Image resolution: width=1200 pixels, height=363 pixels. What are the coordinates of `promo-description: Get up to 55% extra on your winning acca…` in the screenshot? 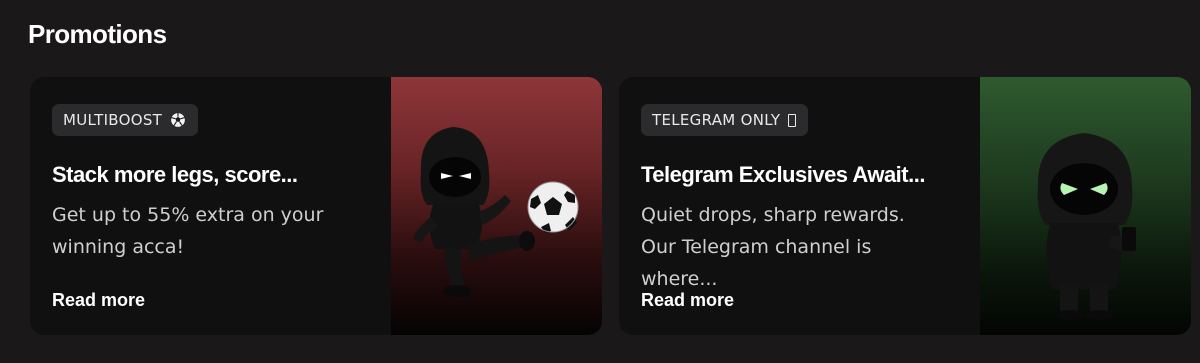 It's located at (188, 231).